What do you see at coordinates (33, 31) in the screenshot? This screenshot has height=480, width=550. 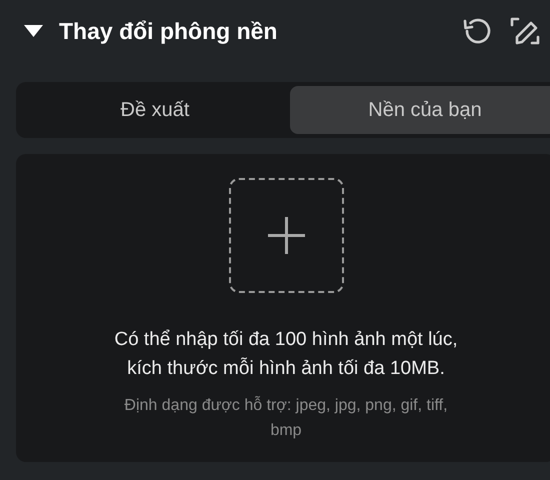 I see `caret-icon` at bounding box center [33, 31].